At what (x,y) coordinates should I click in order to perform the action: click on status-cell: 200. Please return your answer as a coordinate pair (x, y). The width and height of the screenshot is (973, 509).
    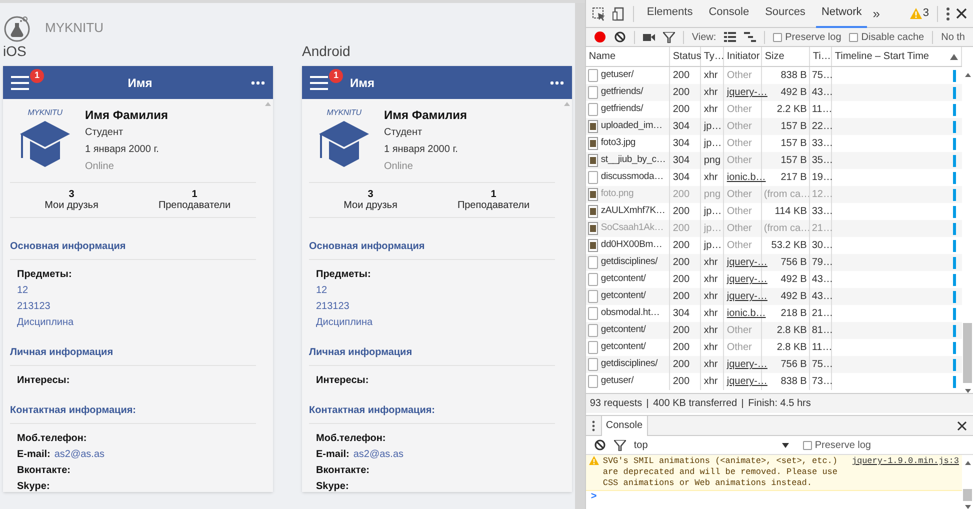
    Looking at the image, I should click on (685, 381).